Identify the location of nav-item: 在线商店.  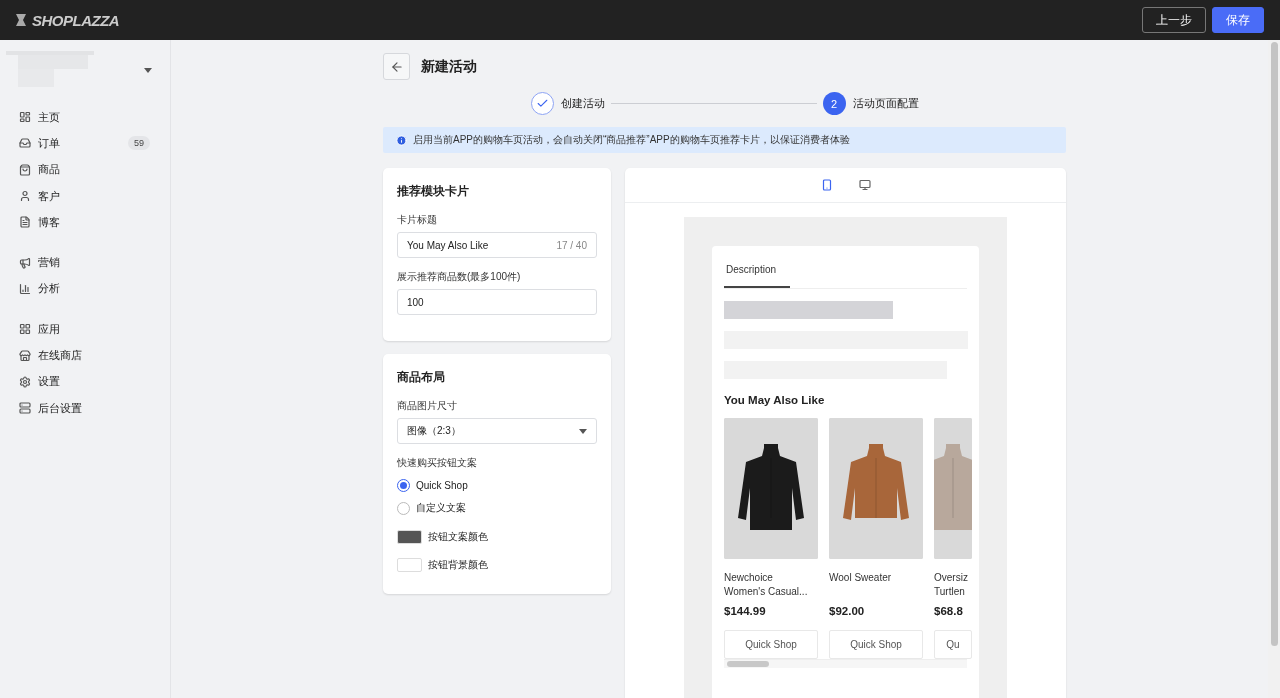
(85, 355).